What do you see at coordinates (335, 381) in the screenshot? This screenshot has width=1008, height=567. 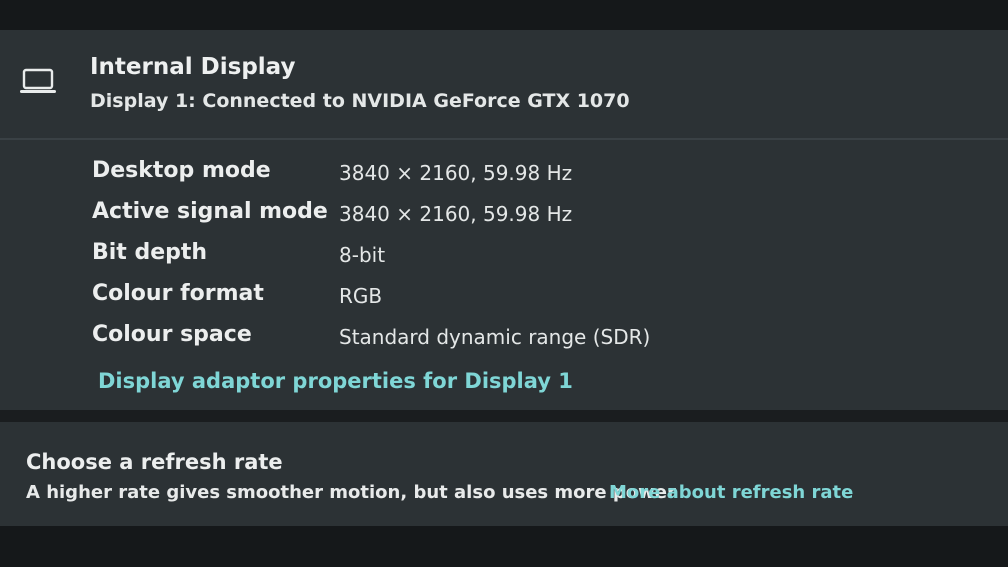 I see `display-adaptor-properties-link: Display adaptor properties for Display 1` at bounding box center [335, 381].